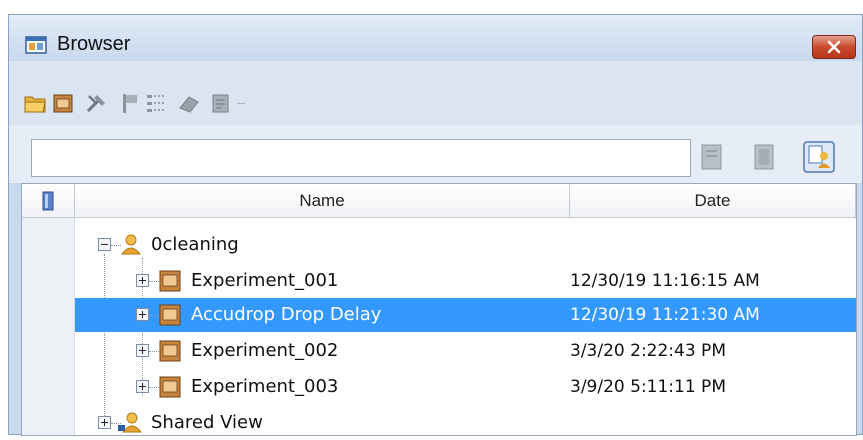 The image size is (863, 440). I want to click on tree-item-date: 3/3/20 2:22:43 PM, so click(648, 351).